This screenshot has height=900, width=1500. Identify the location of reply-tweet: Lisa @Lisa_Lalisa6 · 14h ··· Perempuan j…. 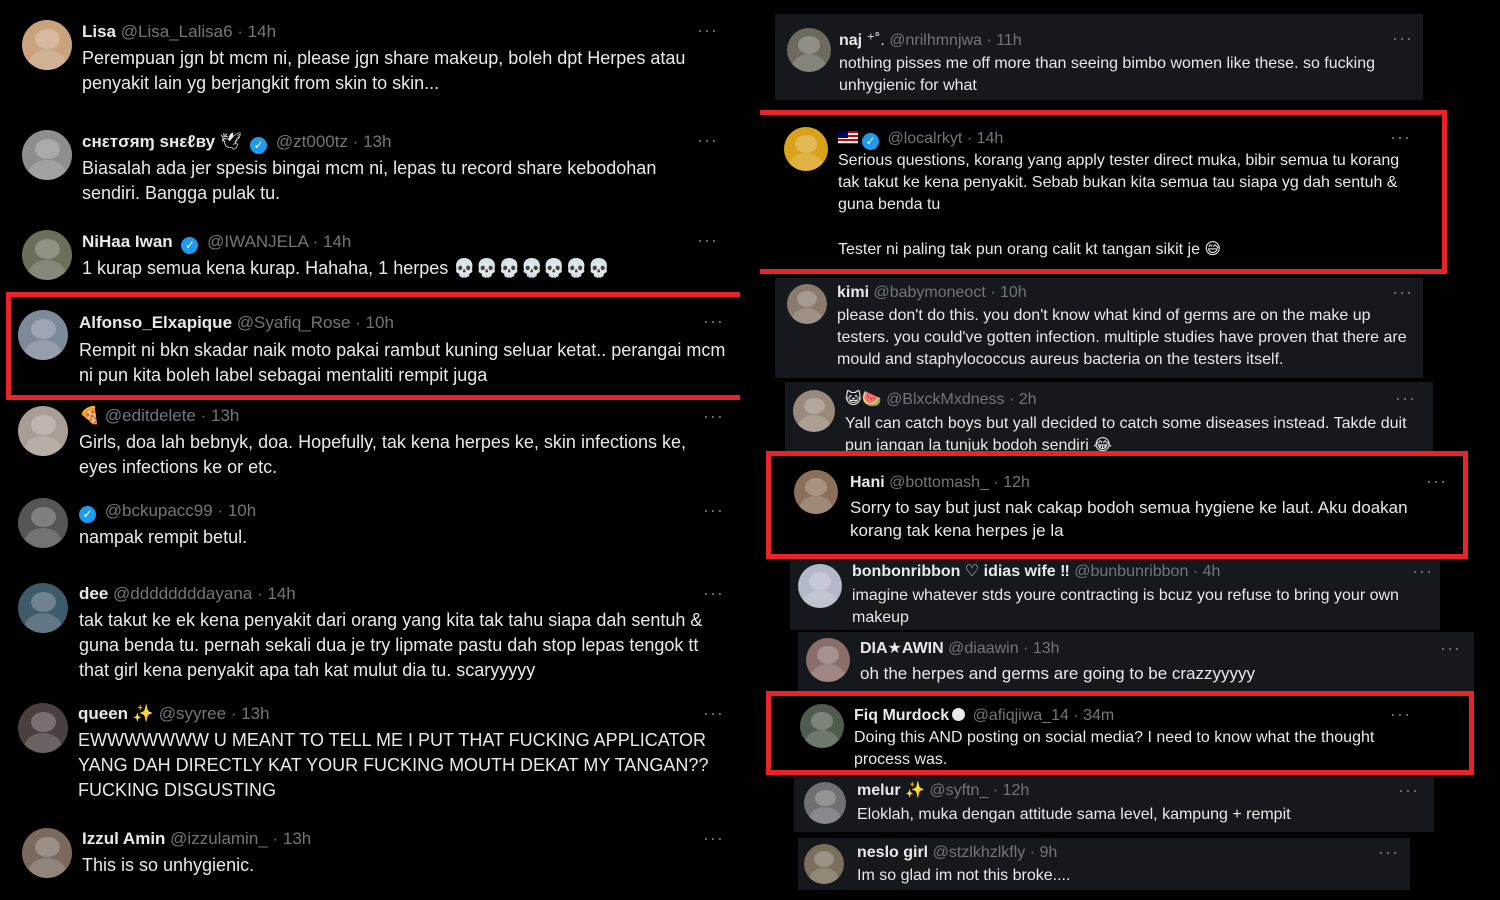
(370, 52).